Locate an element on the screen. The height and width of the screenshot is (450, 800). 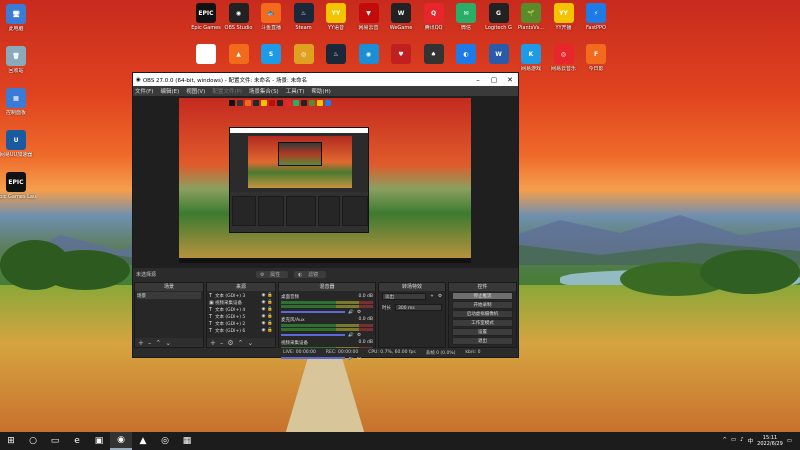
menu-item: 编辑(E) is located at coordinates (169, 91).